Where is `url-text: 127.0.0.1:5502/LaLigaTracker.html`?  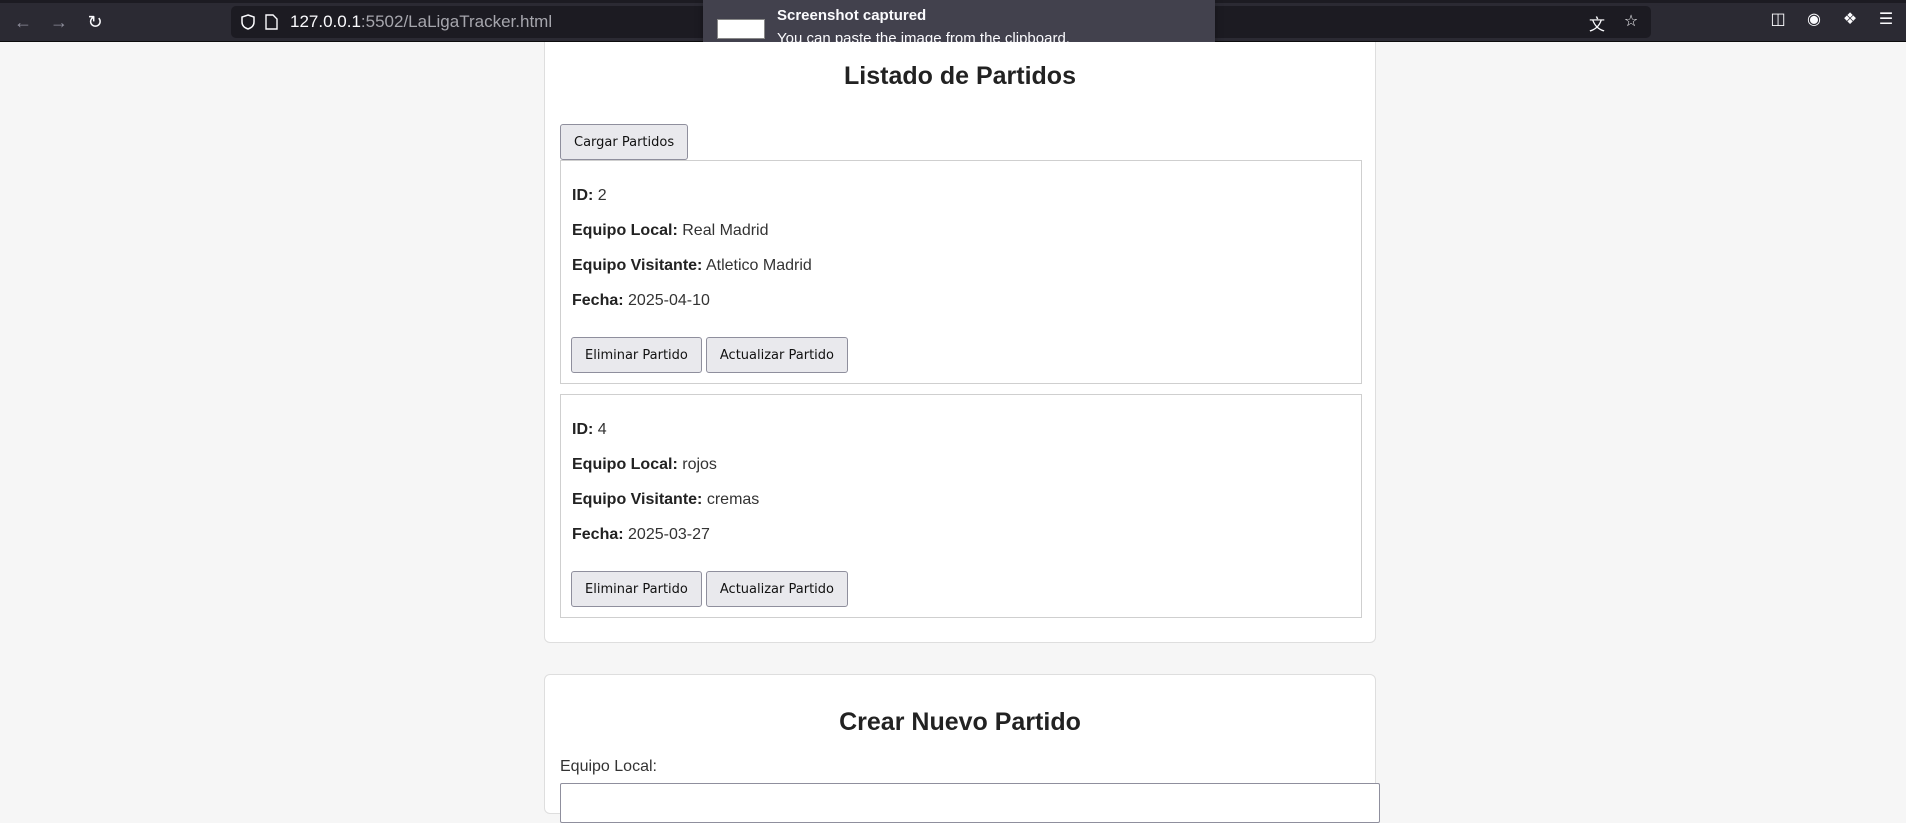 url-text: 127.0.0.1:5502/LaLigaTracker.html is located at coordinates (421, 22).